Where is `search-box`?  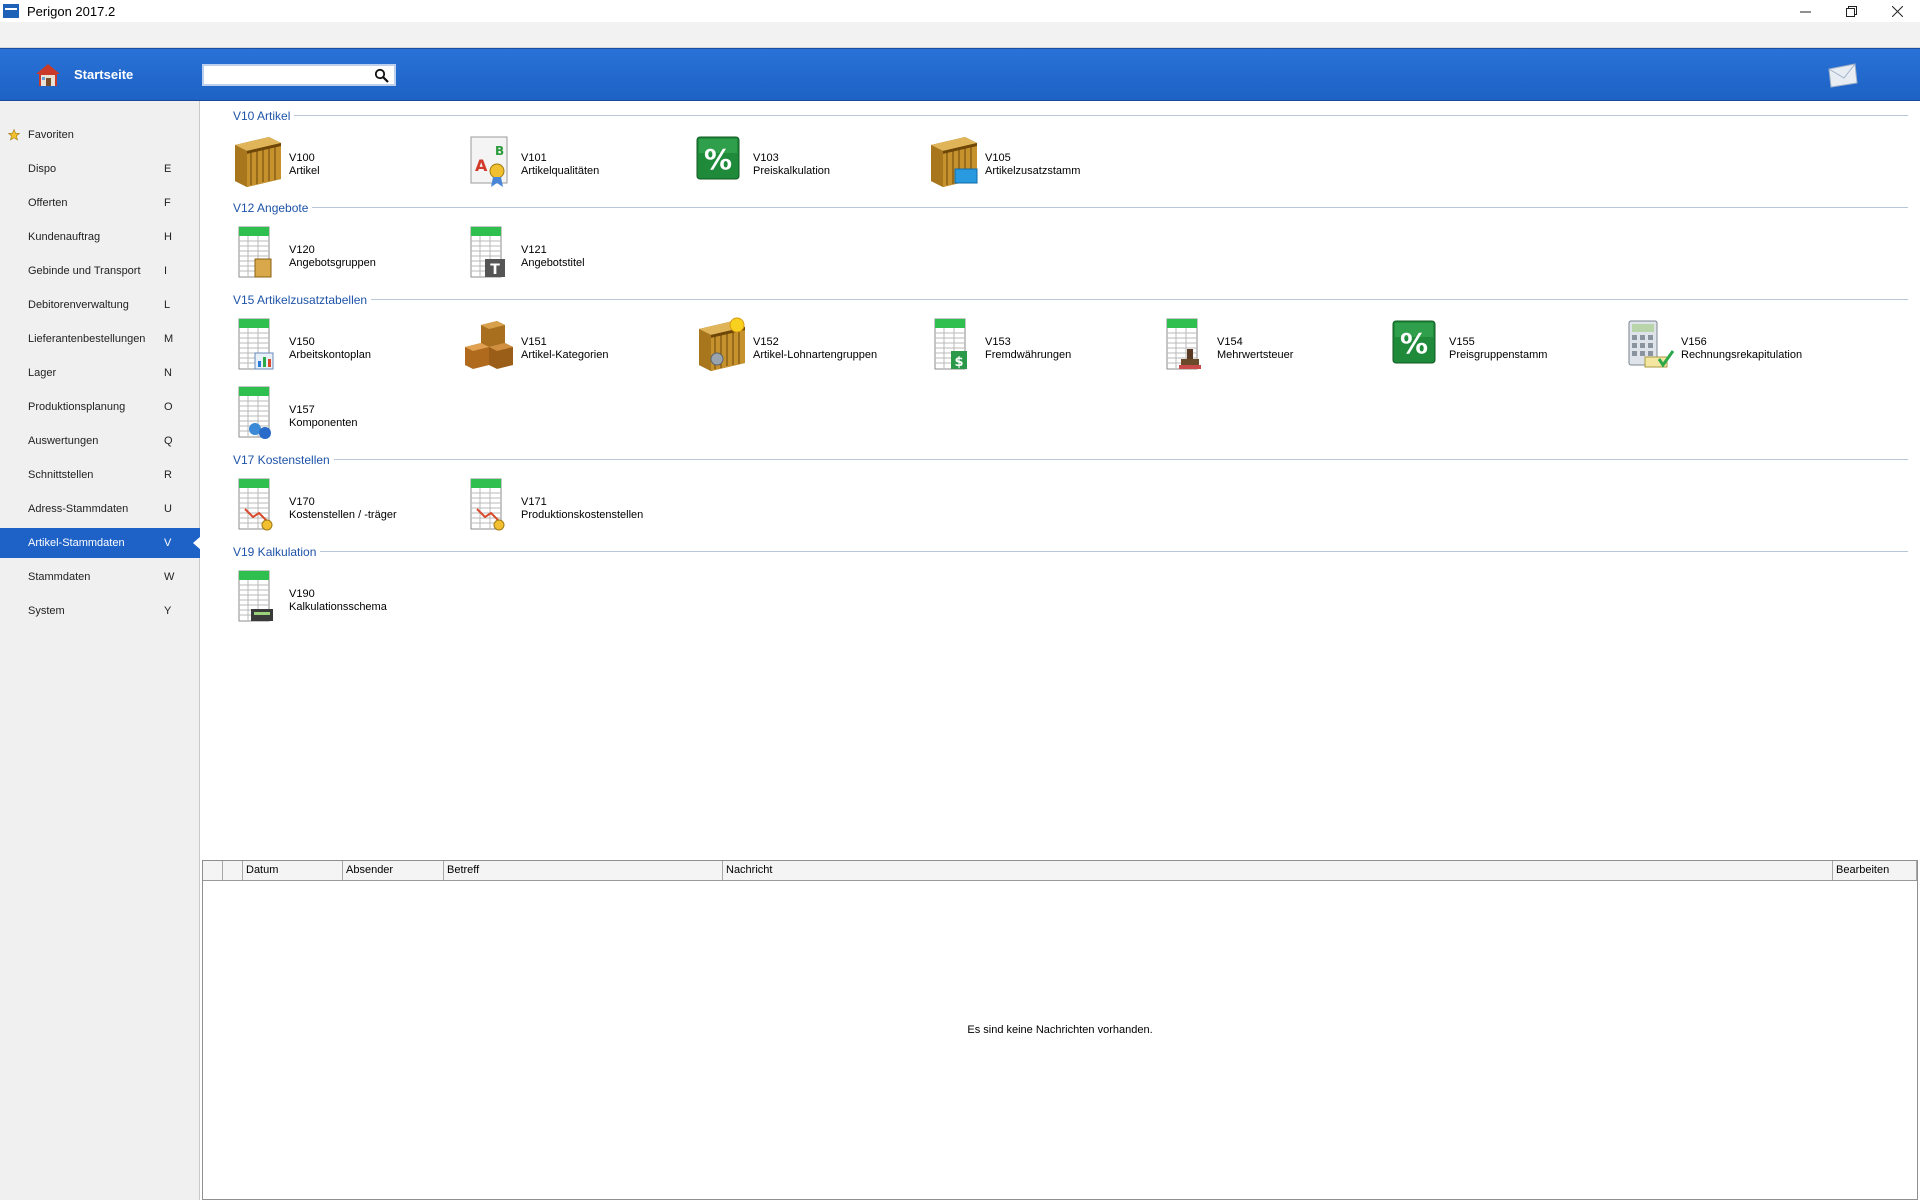
search-box is located at coordinates (299, 75).